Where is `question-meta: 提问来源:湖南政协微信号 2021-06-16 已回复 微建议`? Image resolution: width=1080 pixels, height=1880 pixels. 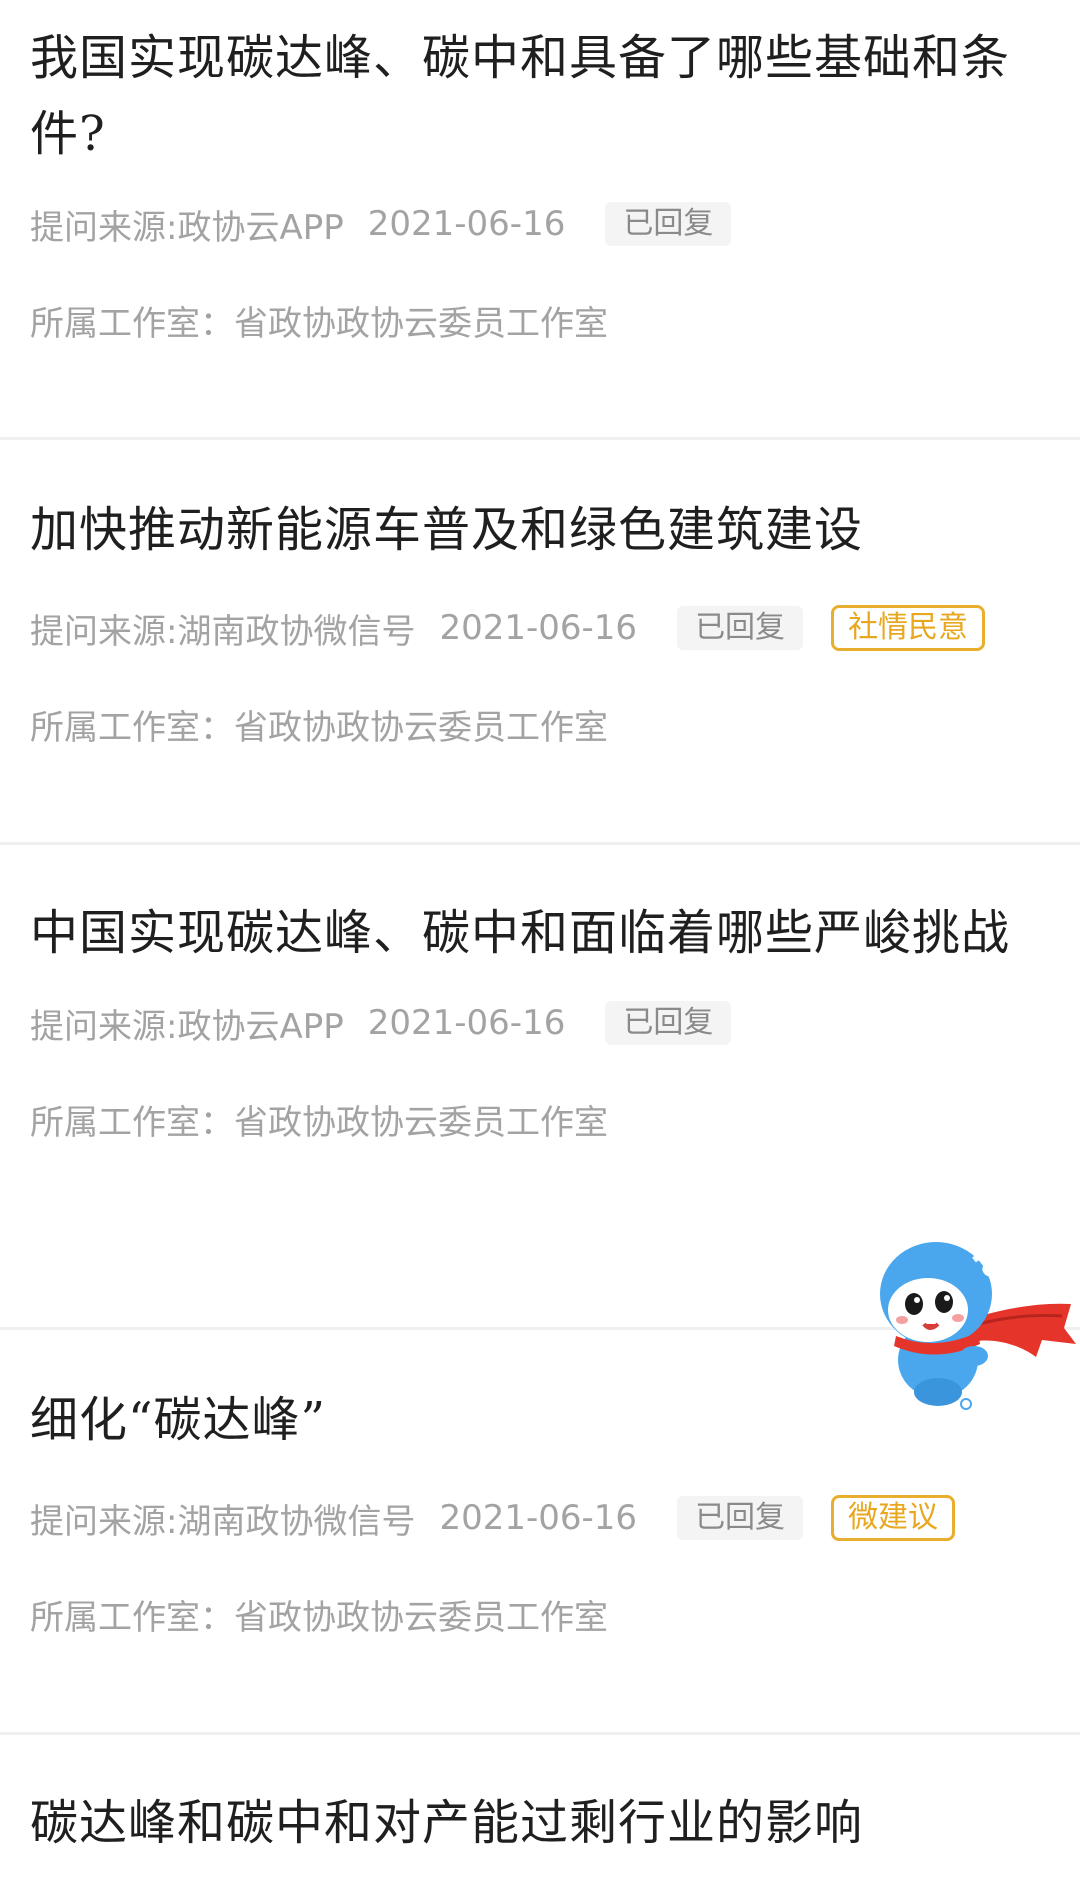
question-meta: 提问来源:湖南政协微信号 2021-06-16 已回复 微建议 is located at coordinates (540, 1518).